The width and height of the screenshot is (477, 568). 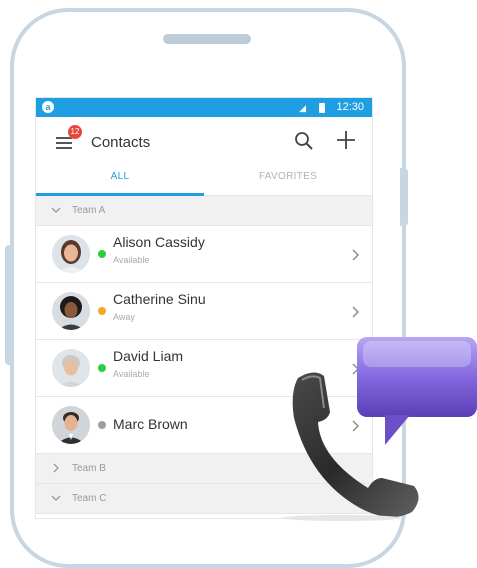 I want to click on group-name: Team C, so click(x=89, y=498).